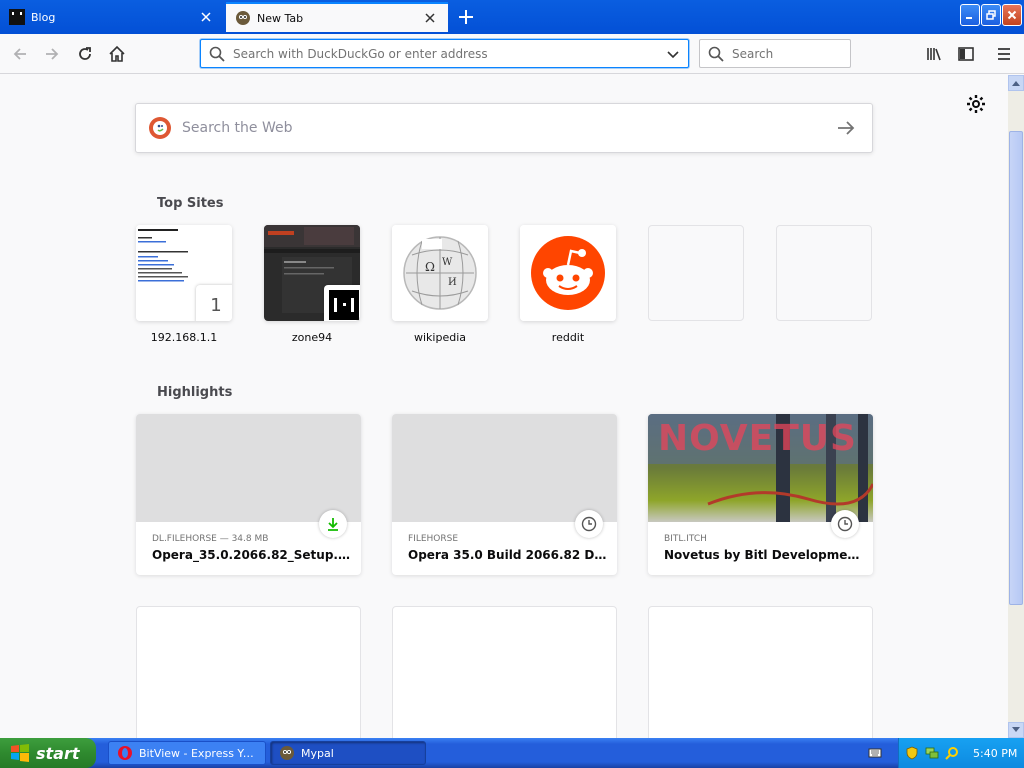 The width and height of the screenshot is (1024, 768). Describe the element at coordinates (685, 539) in the screenshot. I see `highlight-source: BITL.ITCH` at that location.